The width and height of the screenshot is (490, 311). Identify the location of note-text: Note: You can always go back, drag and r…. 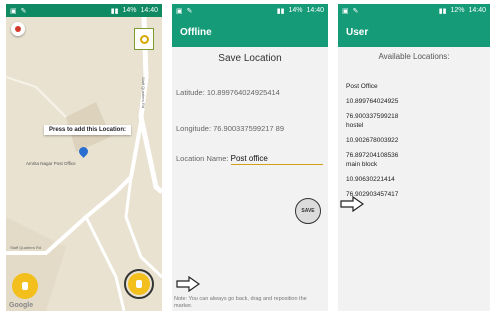
(240, 302).